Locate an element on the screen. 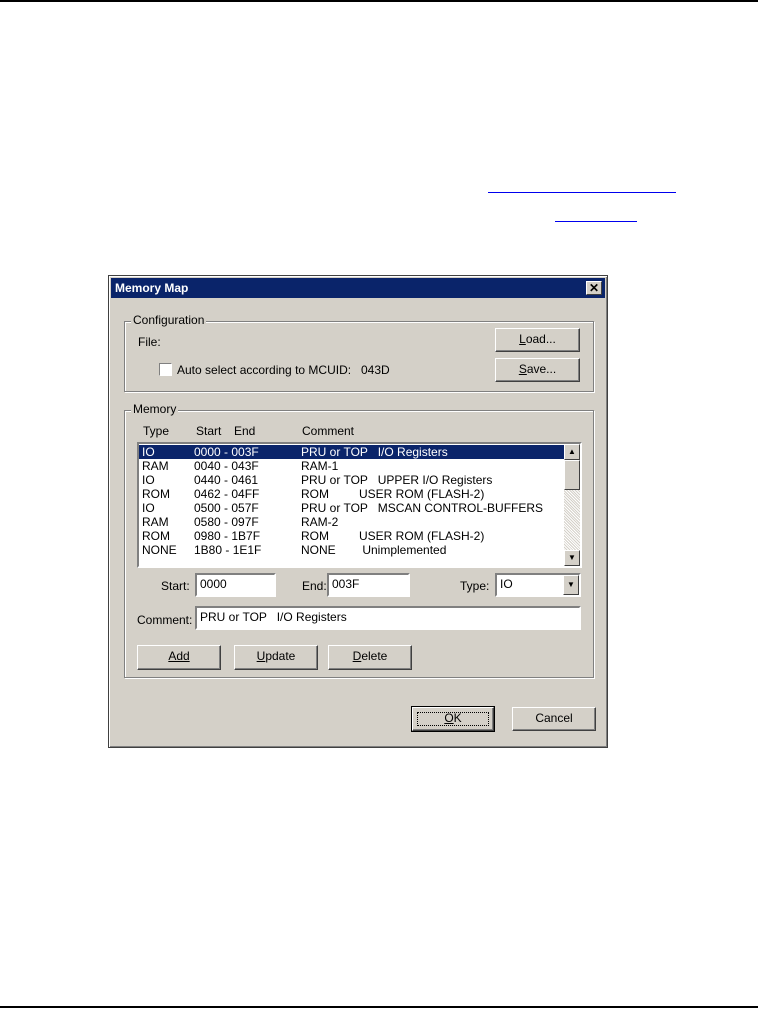 This screenshot has width=758, height=1010. cancel-button-label: Cancel is located at coordinates (554, 718).